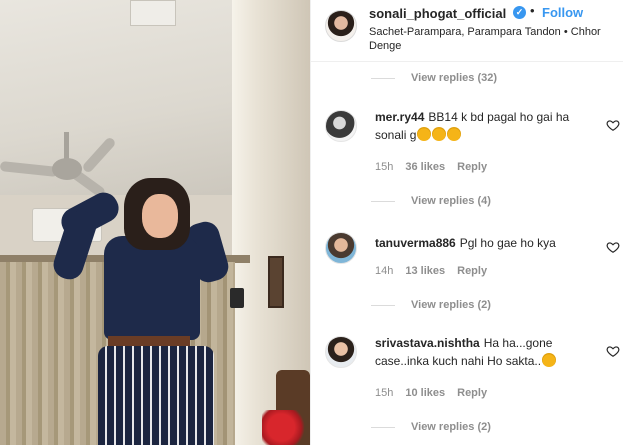 The width and height of the screenshot is (623, 445). Describe the element at coordinates (507, 243) in the screenshot. I see `comment-body: Pgl ho gae ho kya` at that location.